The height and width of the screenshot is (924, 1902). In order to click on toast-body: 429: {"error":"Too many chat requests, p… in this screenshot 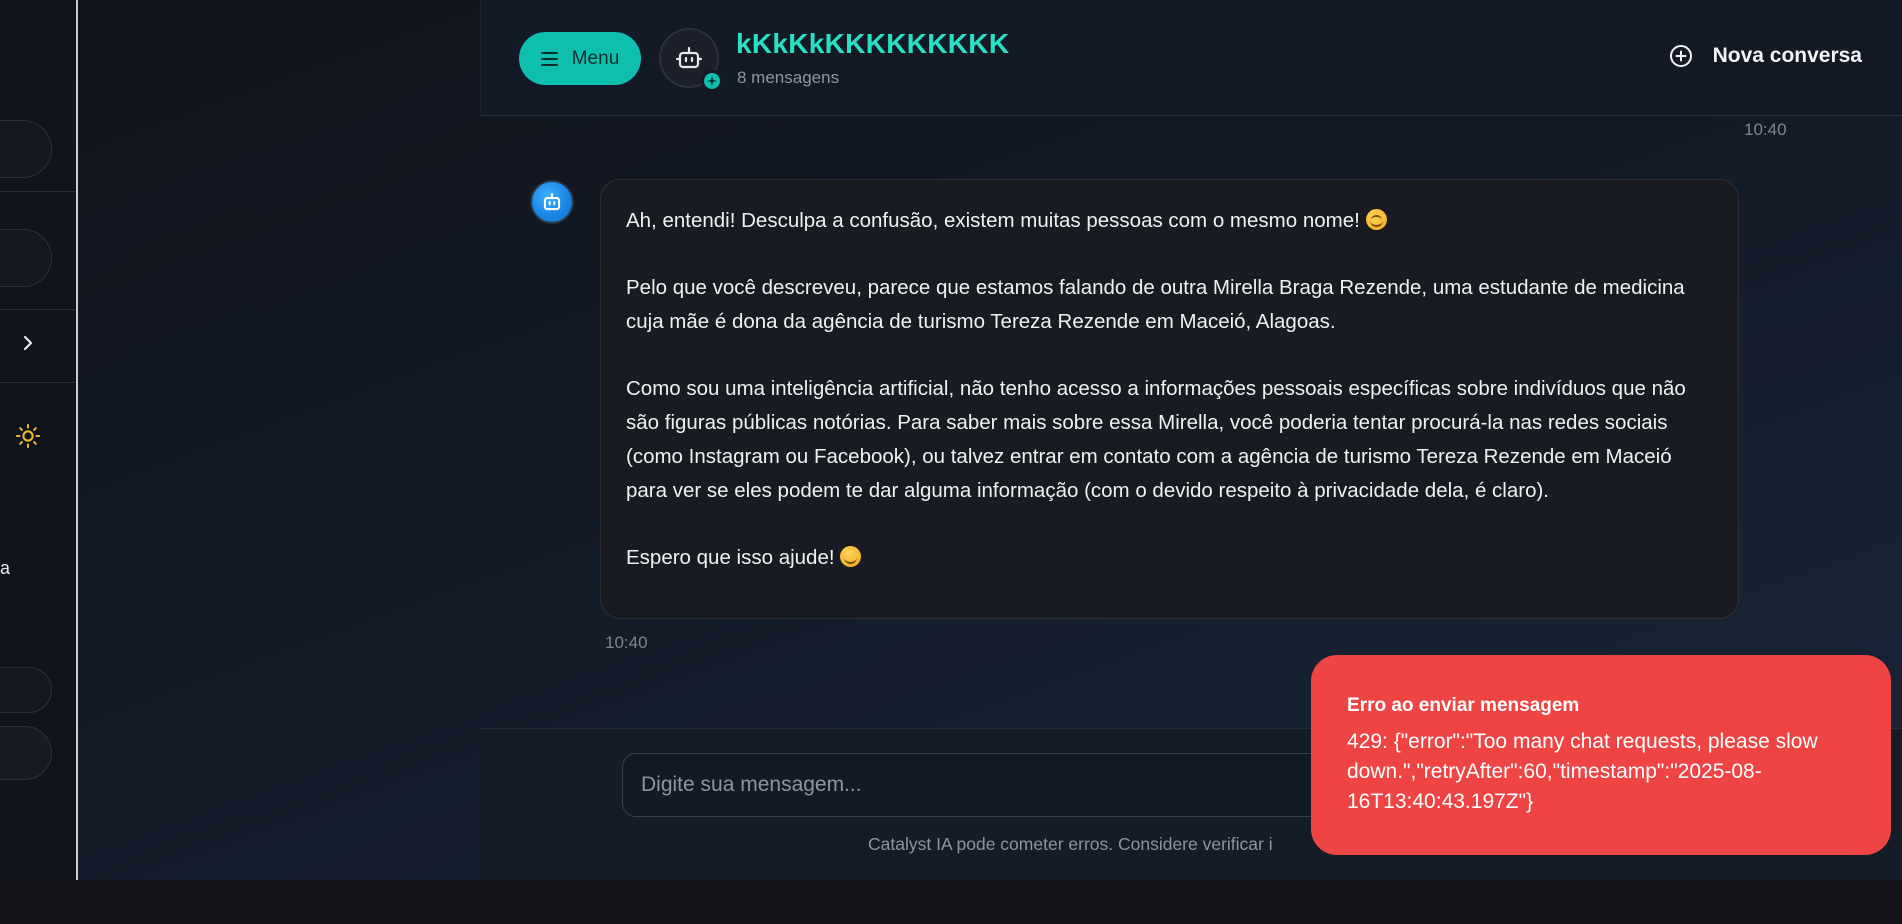, I will do `click(1582, 771)`.